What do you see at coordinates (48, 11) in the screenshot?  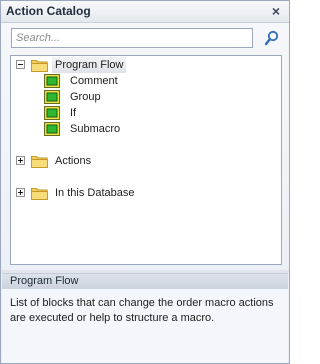 I see `pane-title: Action Catalog` at bounding box center [48, 11].